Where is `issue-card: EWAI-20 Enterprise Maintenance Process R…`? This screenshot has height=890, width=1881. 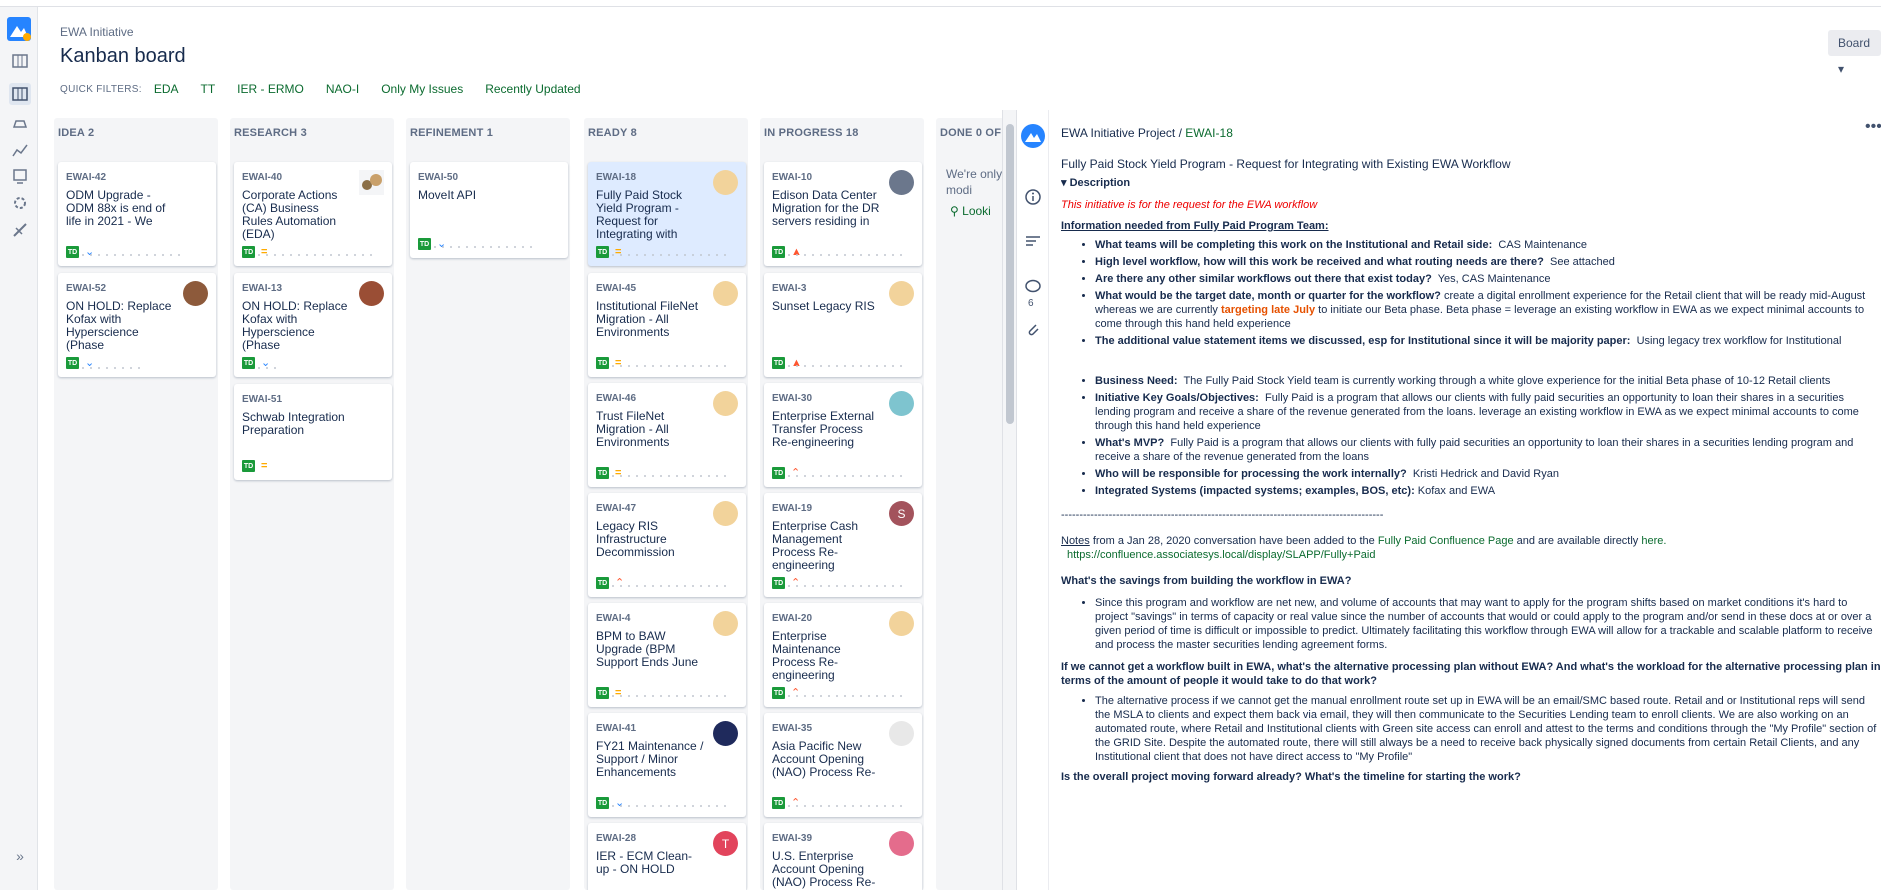
issue-card: EWAI-20 Enterprise Maintenance Process R… is located at coordinates (843, 655).